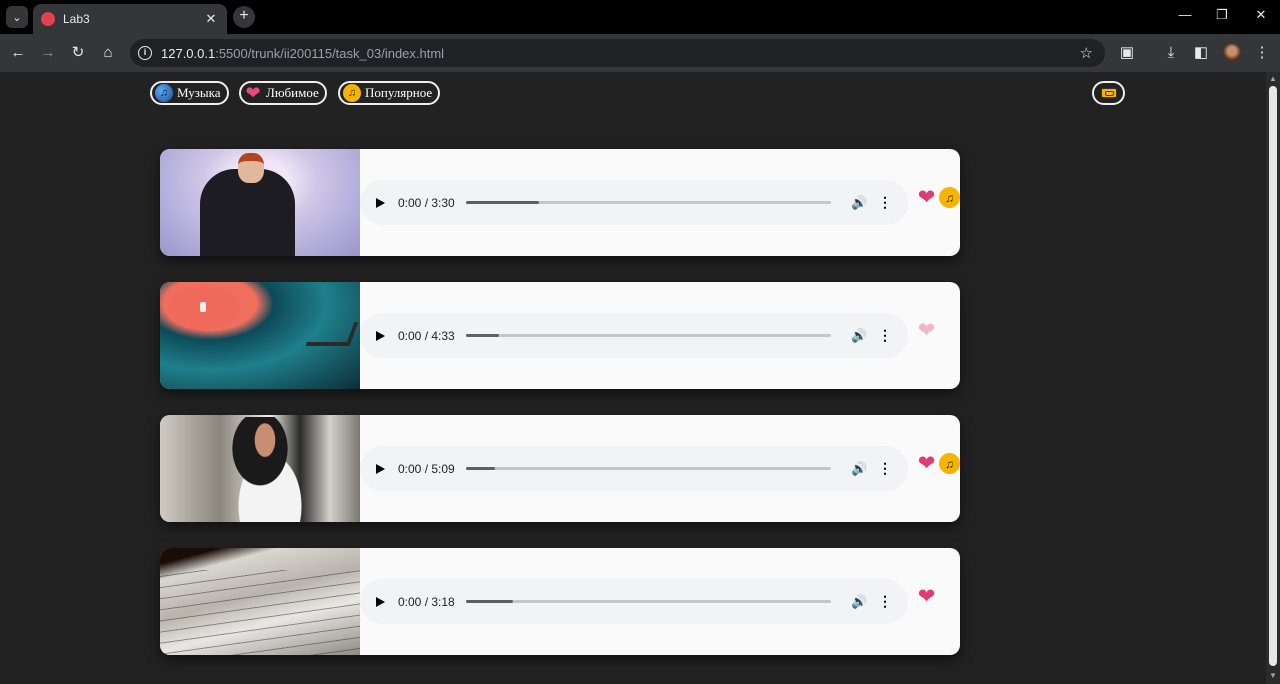 Image resolution: width=1280 pixels, height=684 pixels. Describe the element at coordinates (211, 19) in the screenshot. I see `close-icon: ✕` at that location.